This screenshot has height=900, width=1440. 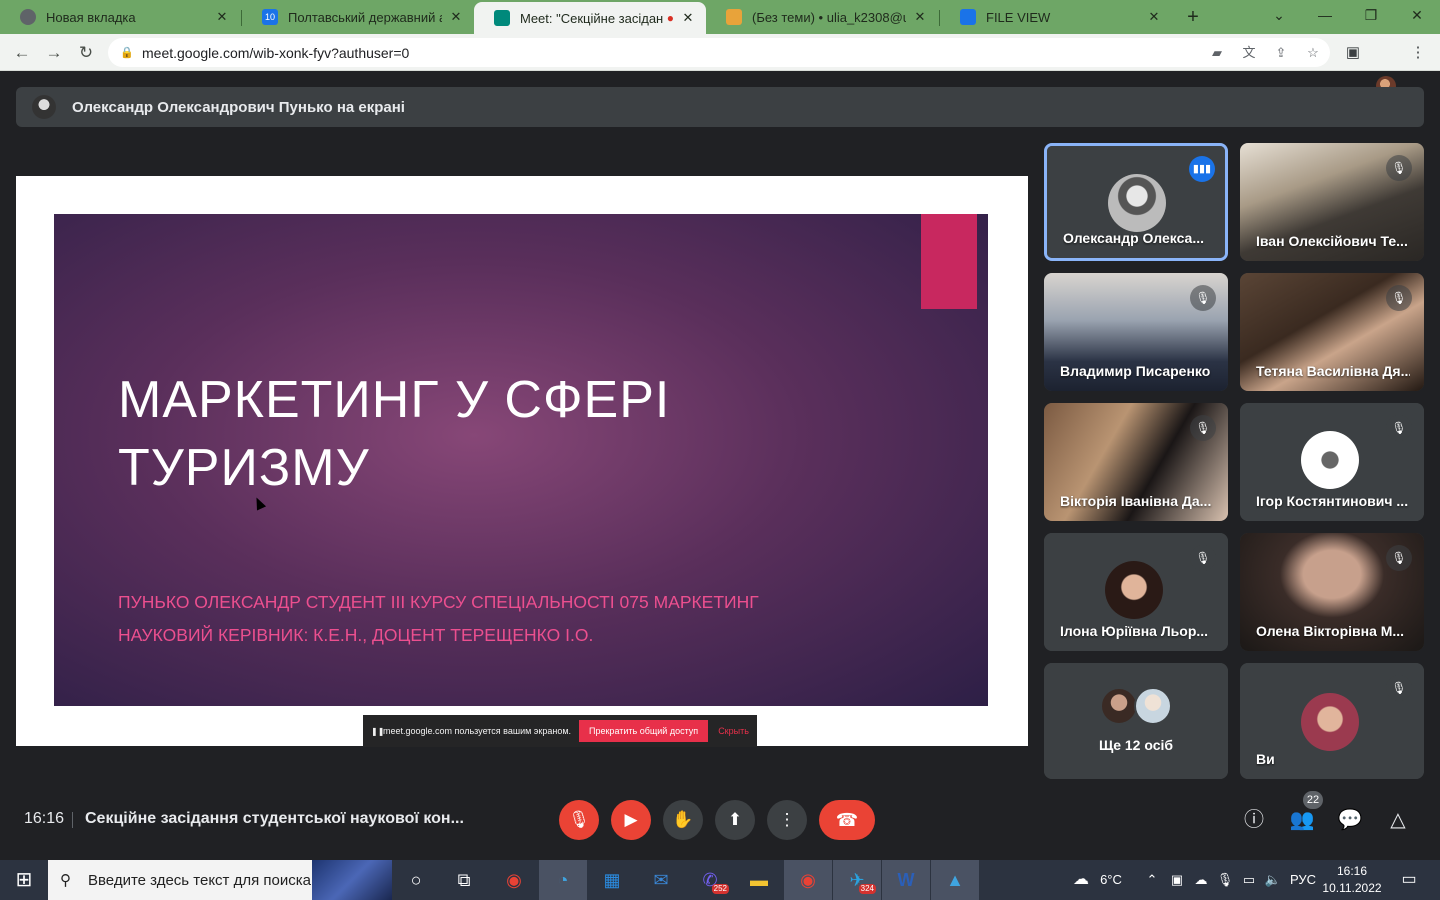 I want to click on reload-icon: ↻, so click(x=86, y=53).